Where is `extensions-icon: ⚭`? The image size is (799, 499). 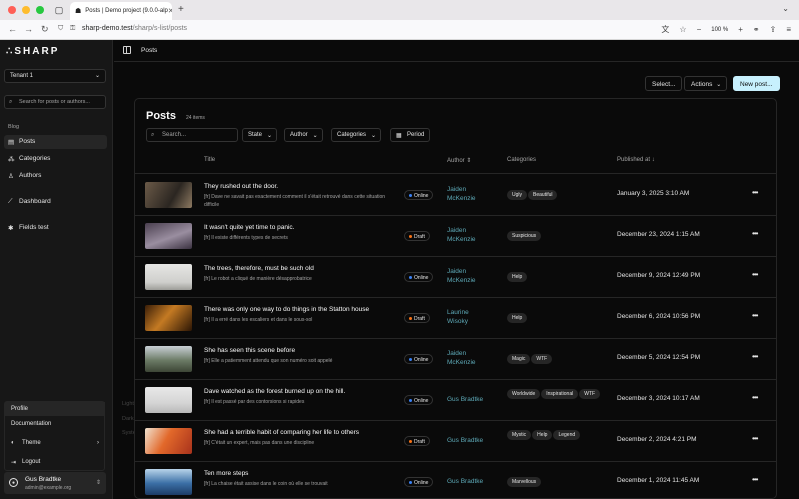
extensions-icon: ⚭ is located at coordinates (756, 29).